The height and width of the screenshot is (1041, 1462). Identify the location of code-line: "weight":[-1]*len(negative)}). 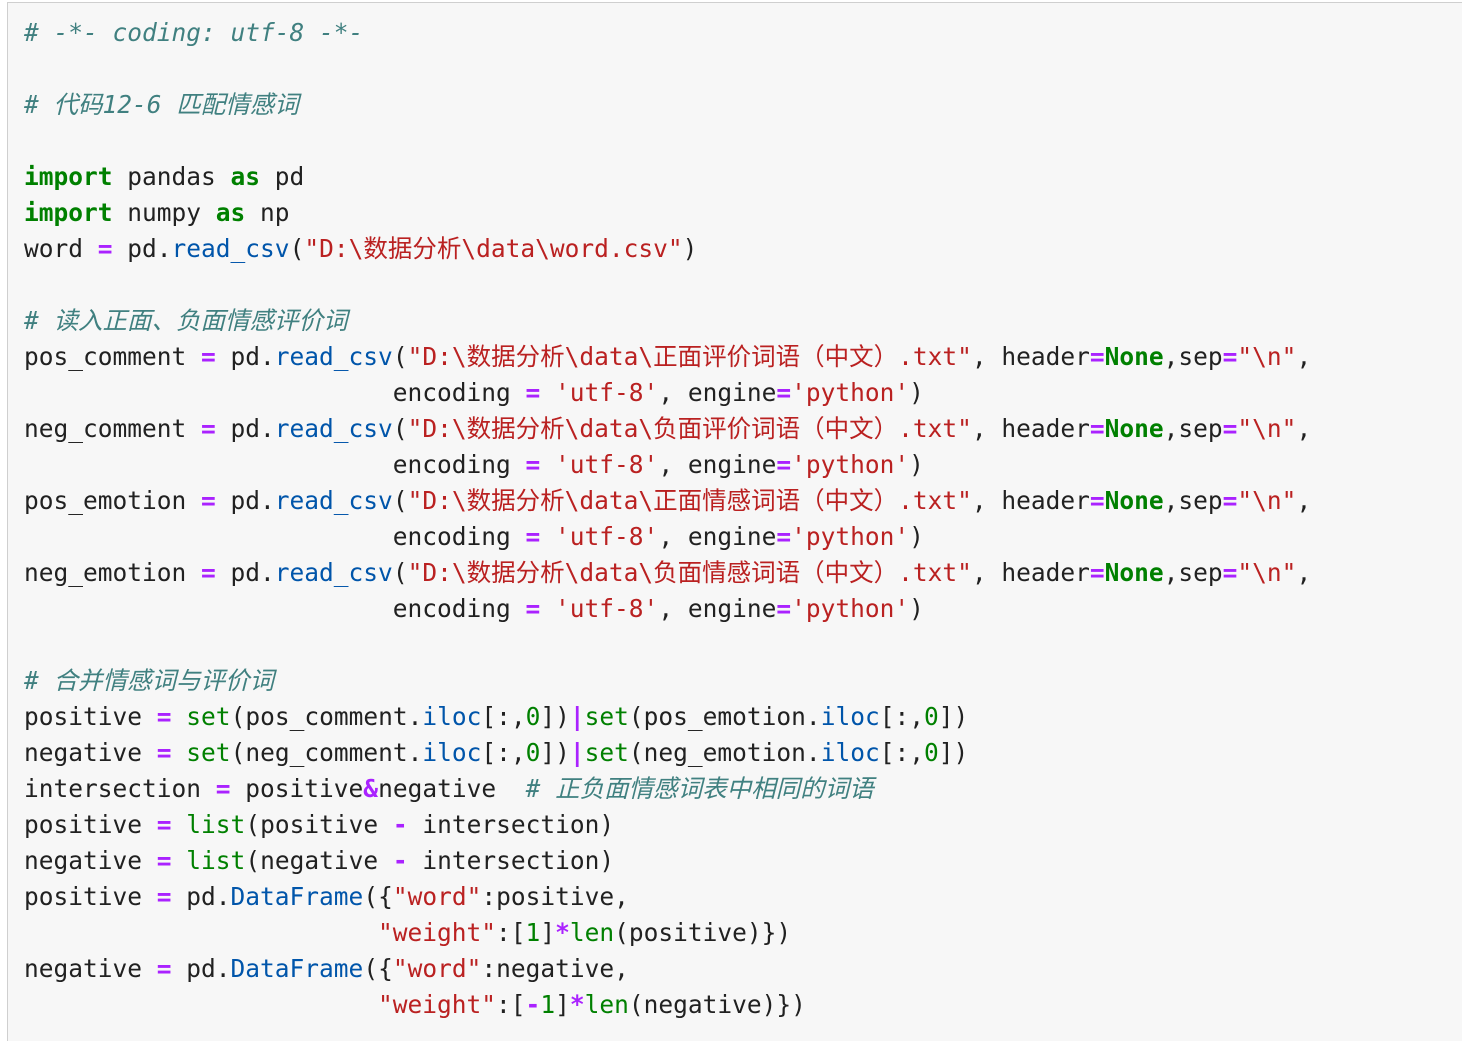
(667, 1005).